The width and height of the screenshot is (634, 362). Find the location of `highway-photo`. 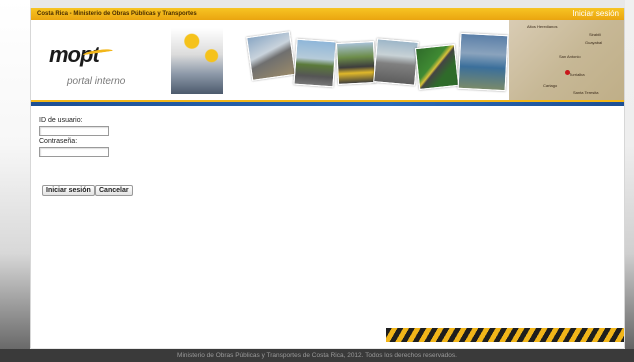

highway-photo is located at coordinates (315, 63).